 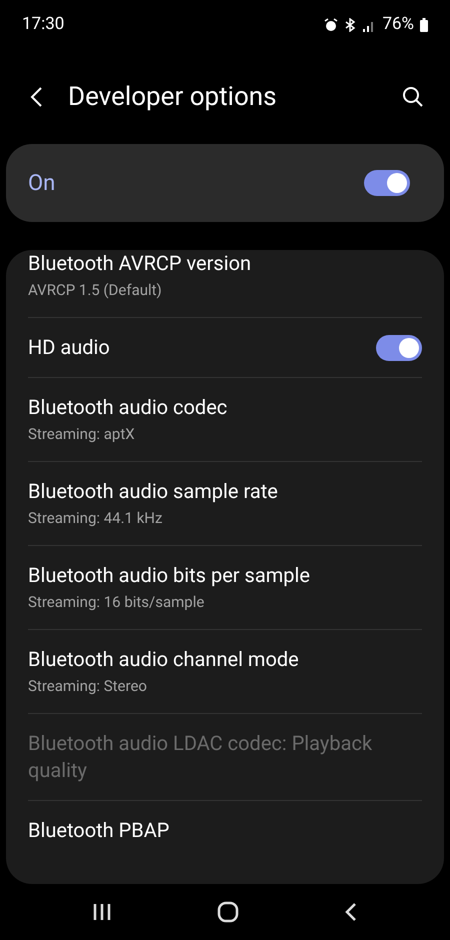 What do you see at coordinates (424, 25) in the screenshot?
I see `battery-icon` at bounding box center [424, 25].